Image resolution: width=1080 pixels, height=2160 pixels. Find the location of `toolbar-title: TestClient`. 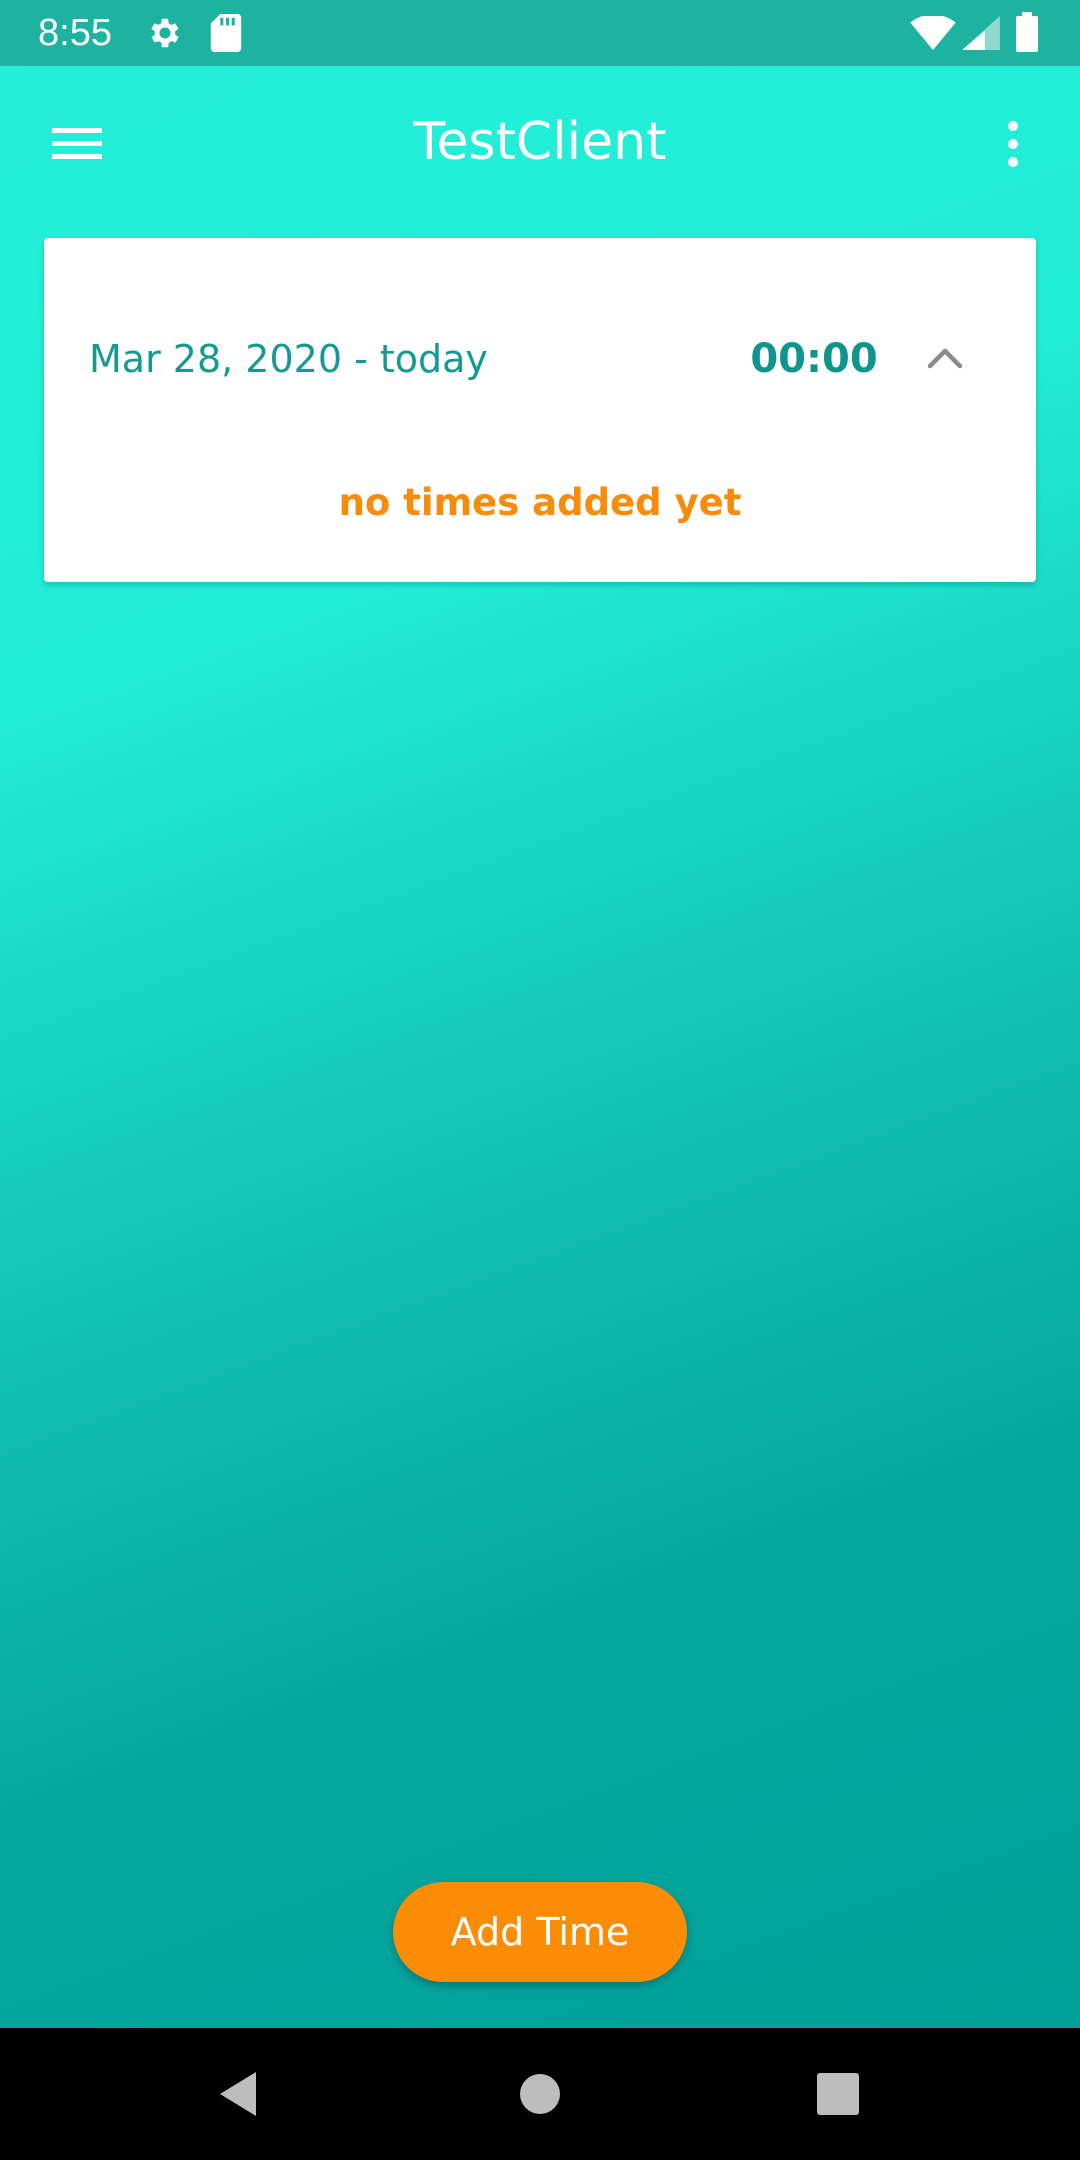

toolbar-title: TestClient is located at coordinates (540, 142).